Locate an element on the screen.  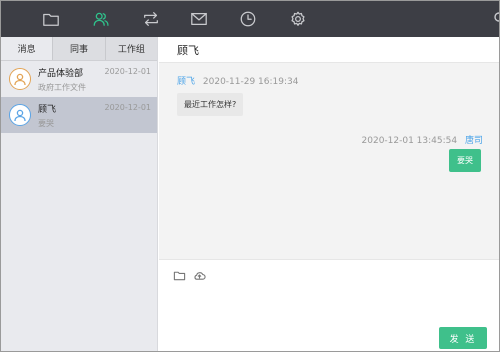
message-header: 2020-12-01 13:45:54 唐司 is located at coordinates (422, 139).